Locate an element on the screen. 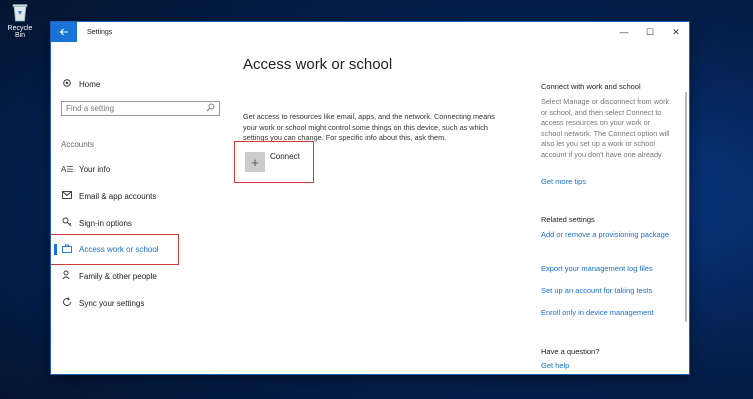 The height and width of the screenshot is (399, 753). back-arrow-icon is located at coordinates (64, 32).